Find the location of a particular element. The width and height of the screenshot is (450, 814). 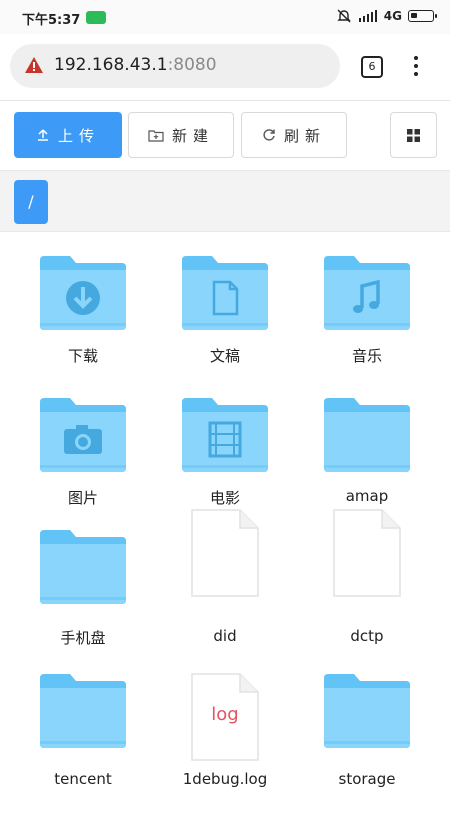

file-icon: log is located at coordinates (225, 717).